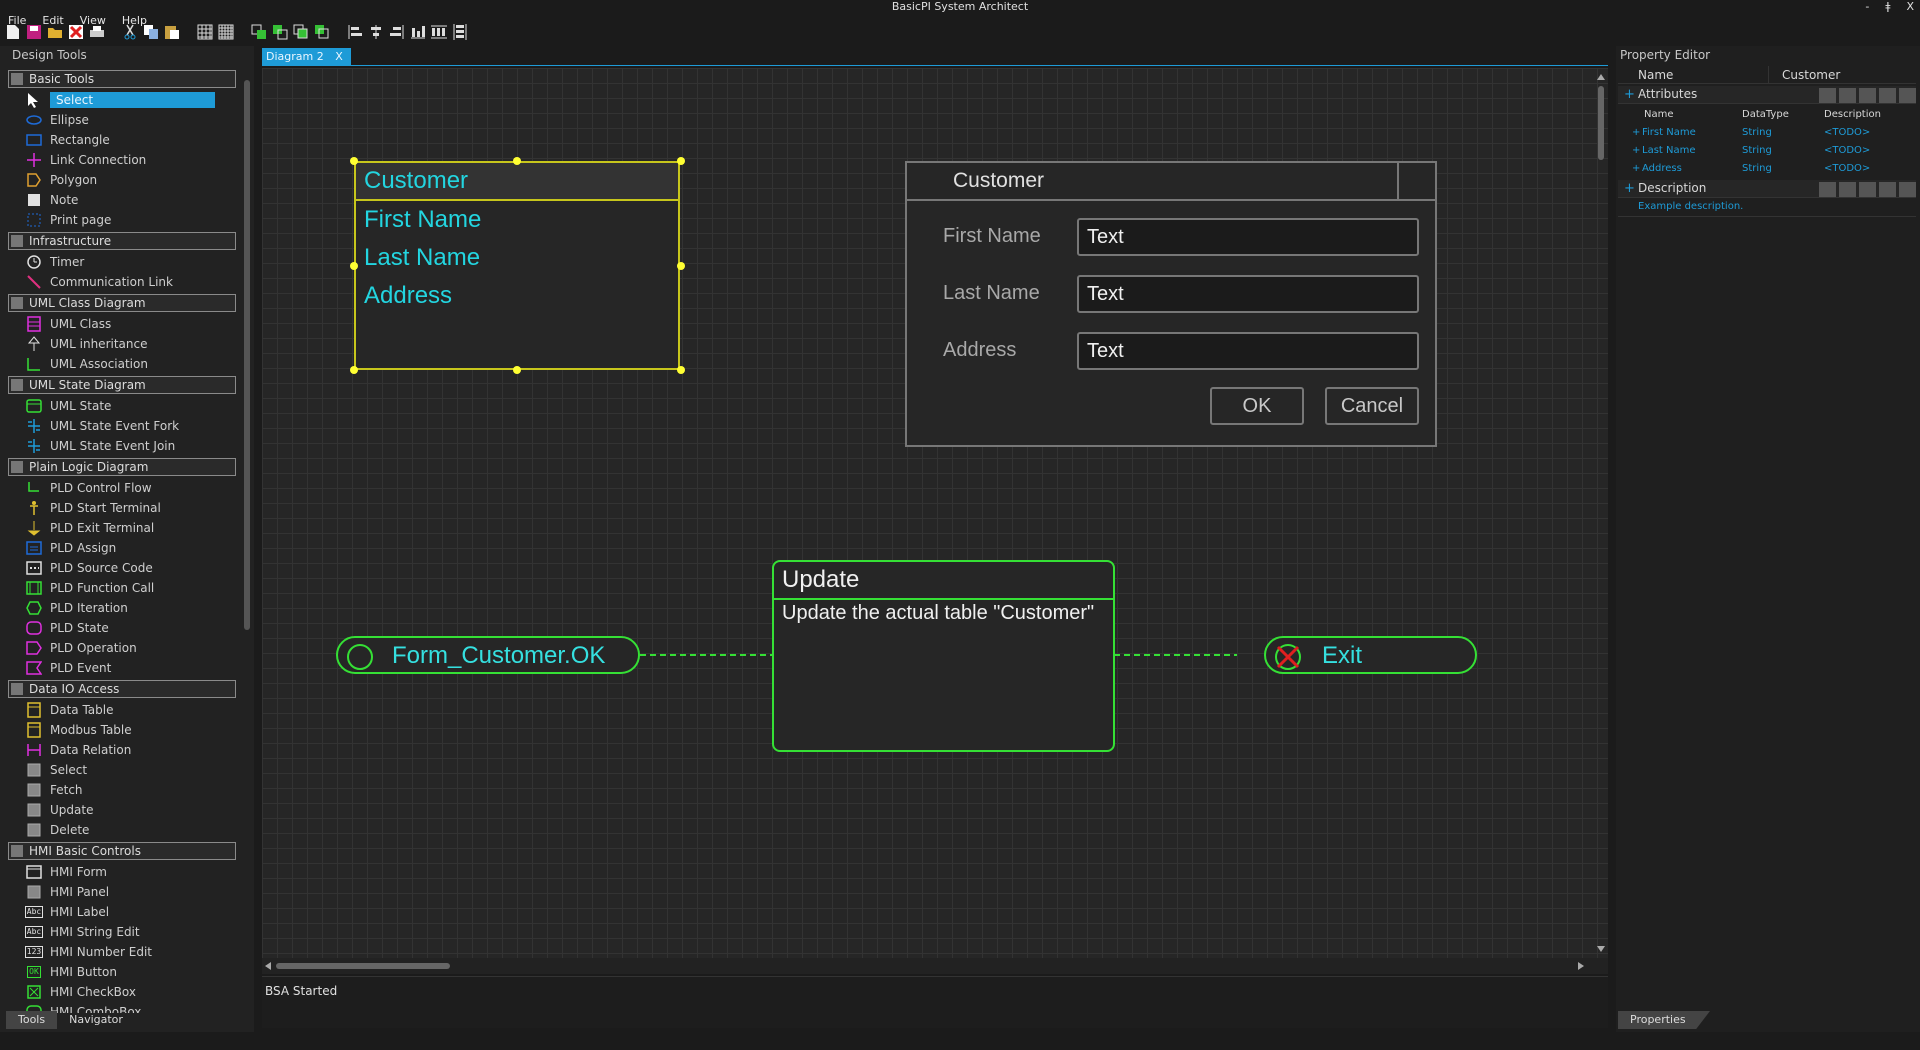 This screenshot has width=1920, height=1050. I want to click on tool-item: Note, so click(122, 200).